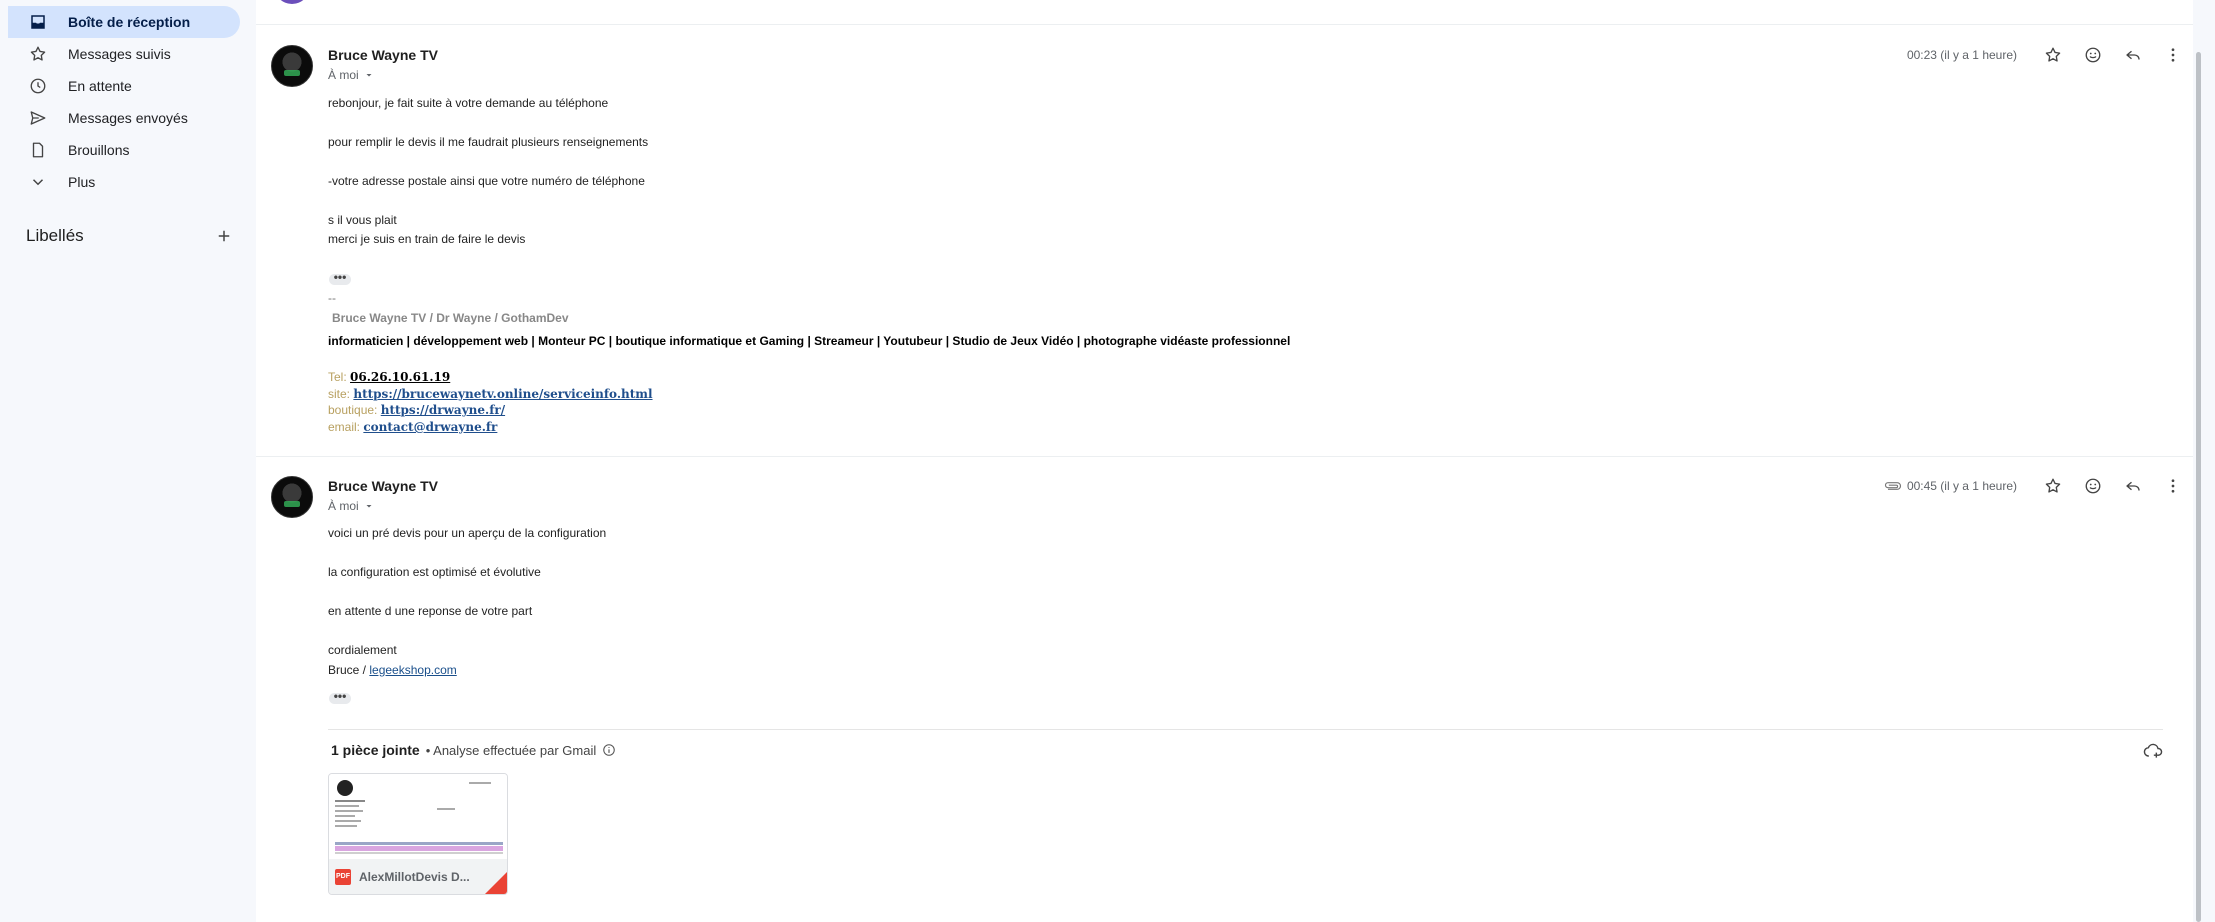 This screenshot has height=922, width=2215. I want to click on attachment-thumbnail, so click(418, 816).